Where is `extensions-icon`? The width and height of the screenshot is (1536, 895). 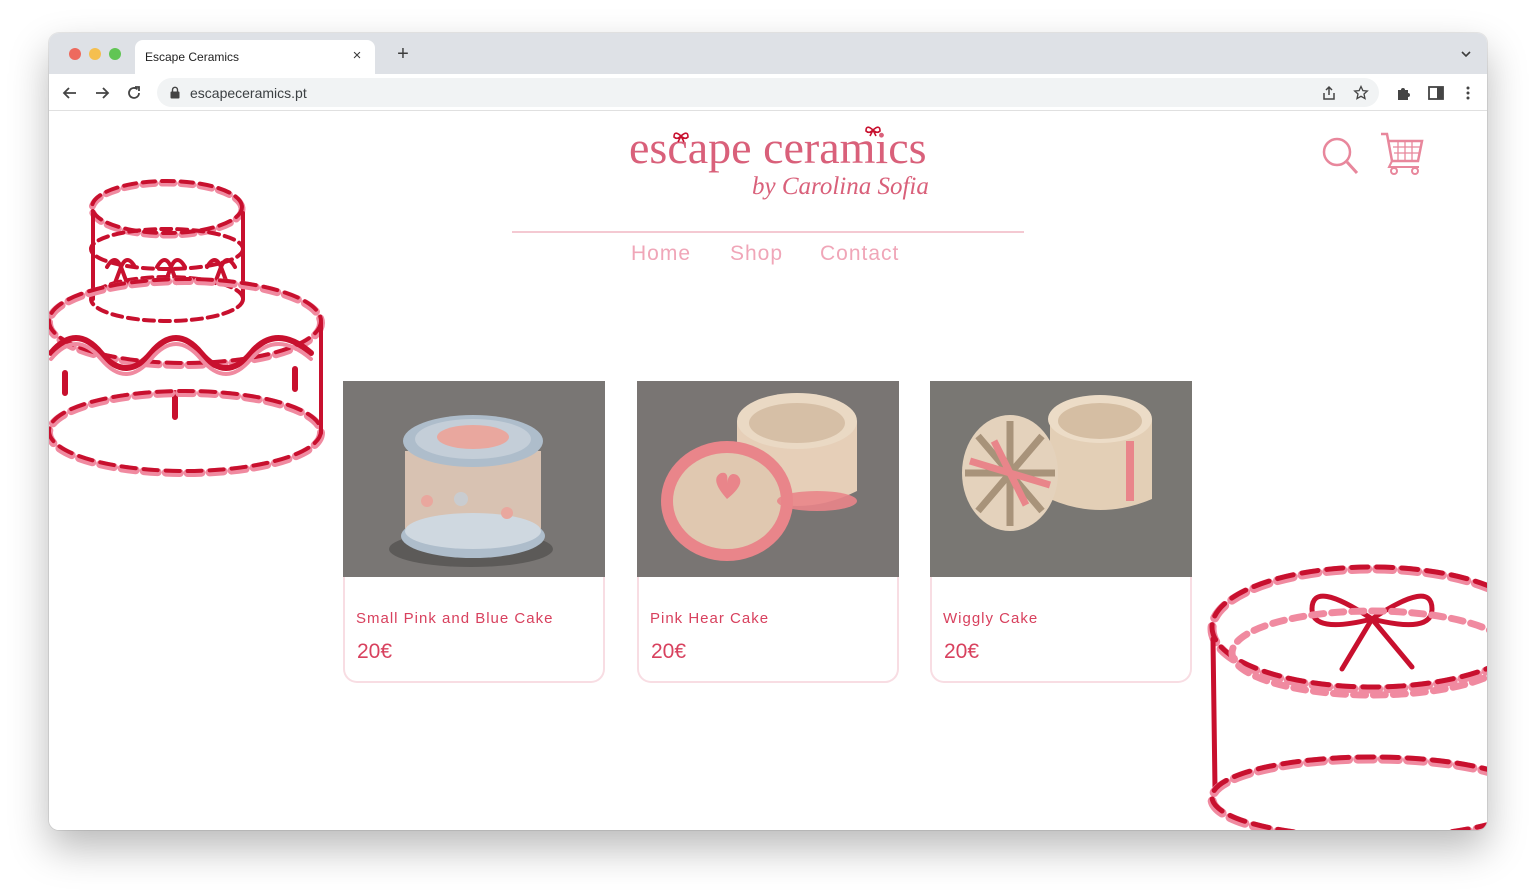 extensions-icon is located at coordinates (1404, 93).